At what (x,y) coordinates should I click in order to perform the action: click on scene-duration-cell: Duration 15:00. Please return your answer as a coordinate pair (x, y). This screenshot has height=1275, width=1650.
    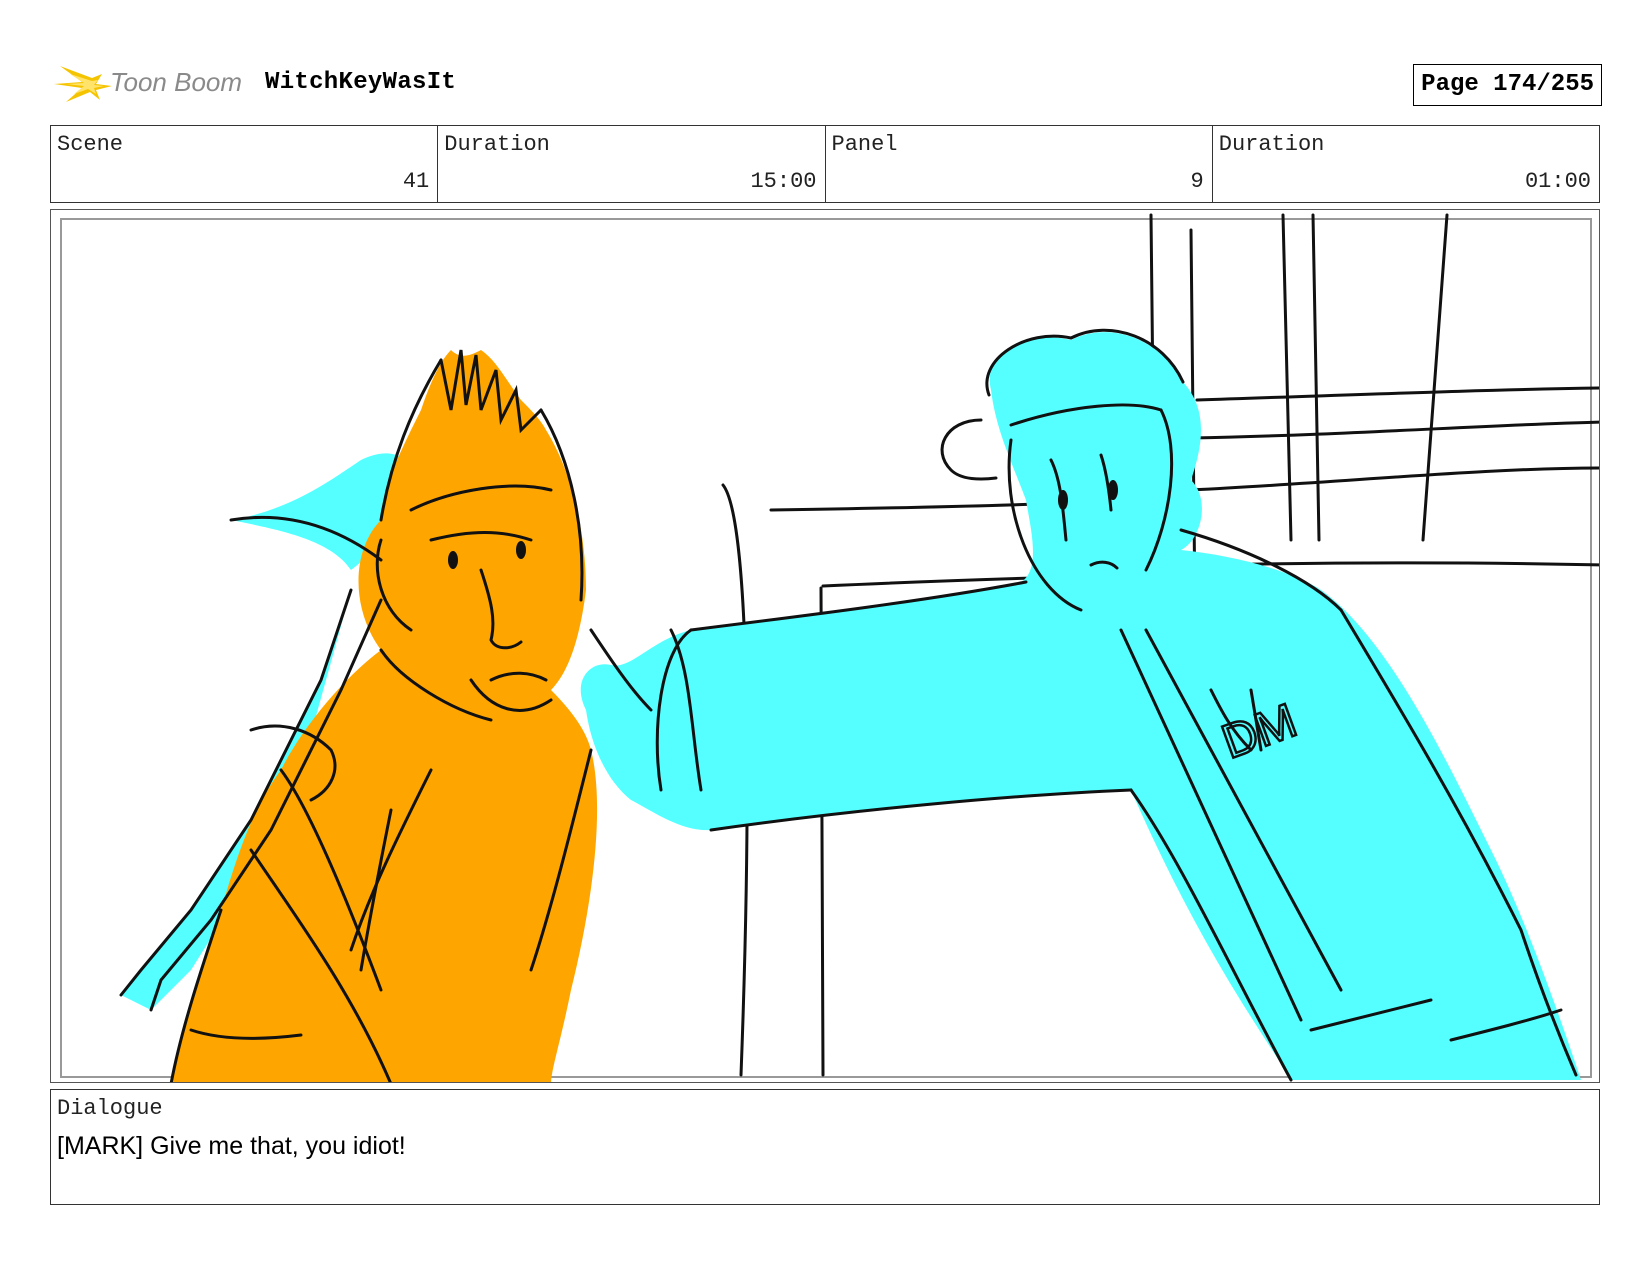
    Looking at the image, I should click on (632, 164).